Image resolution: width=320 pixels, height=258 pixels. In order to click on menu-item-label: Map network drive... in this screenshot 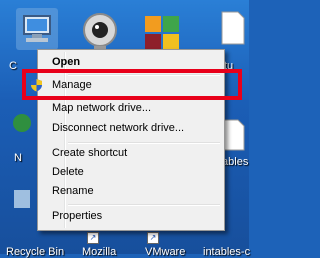, I will do `click(102, 108)`.